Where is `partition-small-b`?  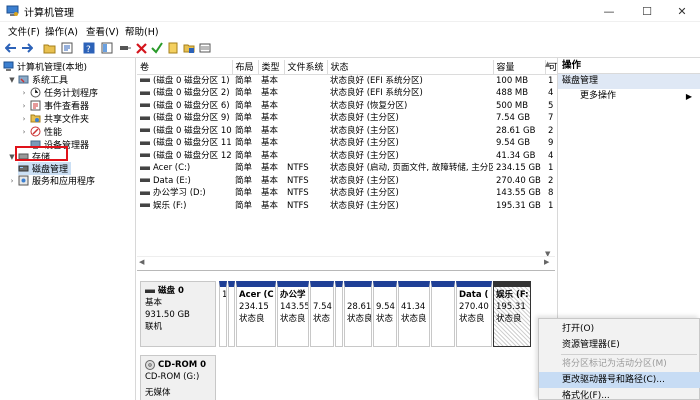
partition-small-b is located at coordinates (443, 314).